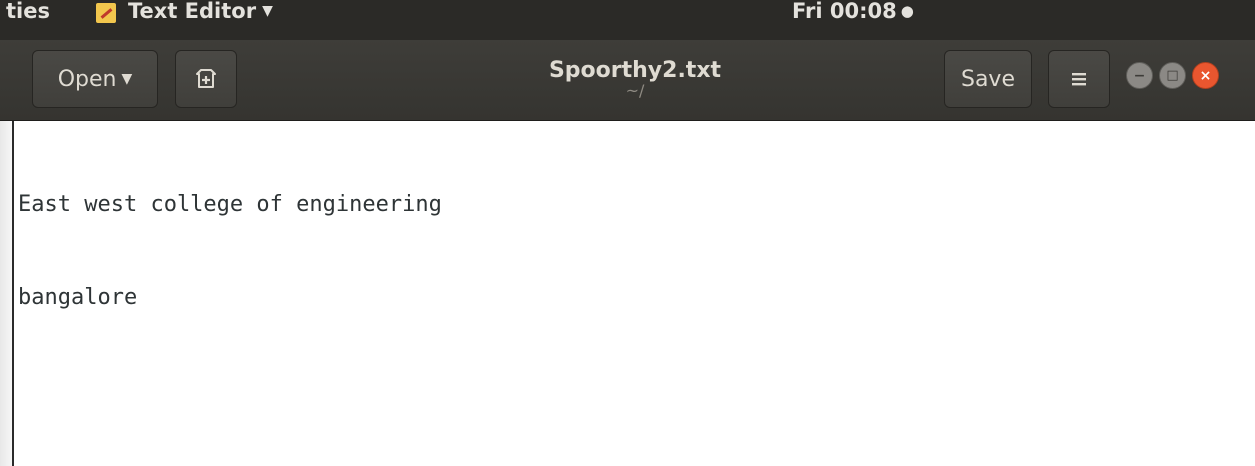 Image resolution: width=1255 pixels, height=466 pixels. I want to click on clock: Fri 00:08 ●, so click(853, 11).